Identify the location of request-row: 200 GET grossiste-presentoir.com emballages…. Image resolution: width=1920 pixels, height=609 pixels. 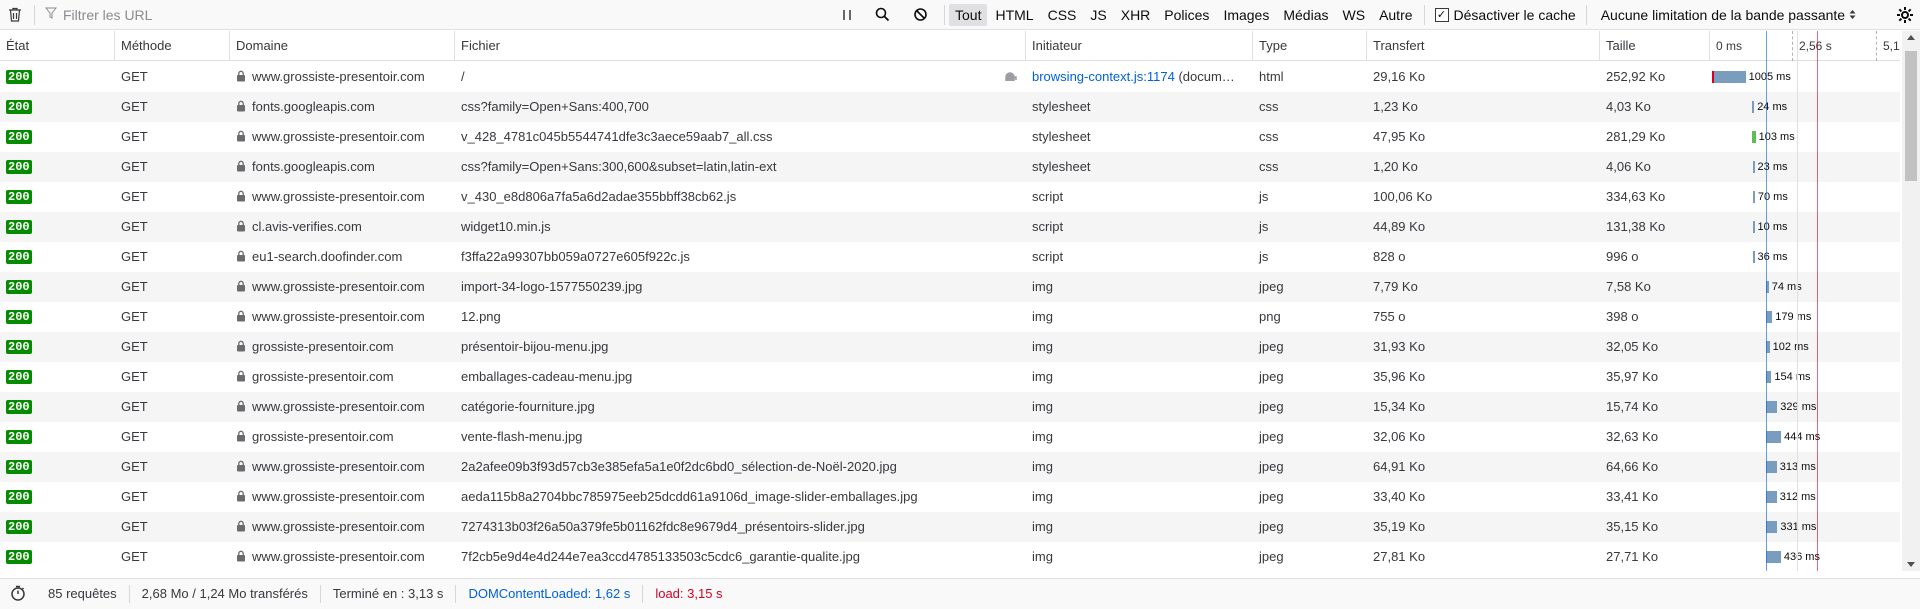
(950, 377).